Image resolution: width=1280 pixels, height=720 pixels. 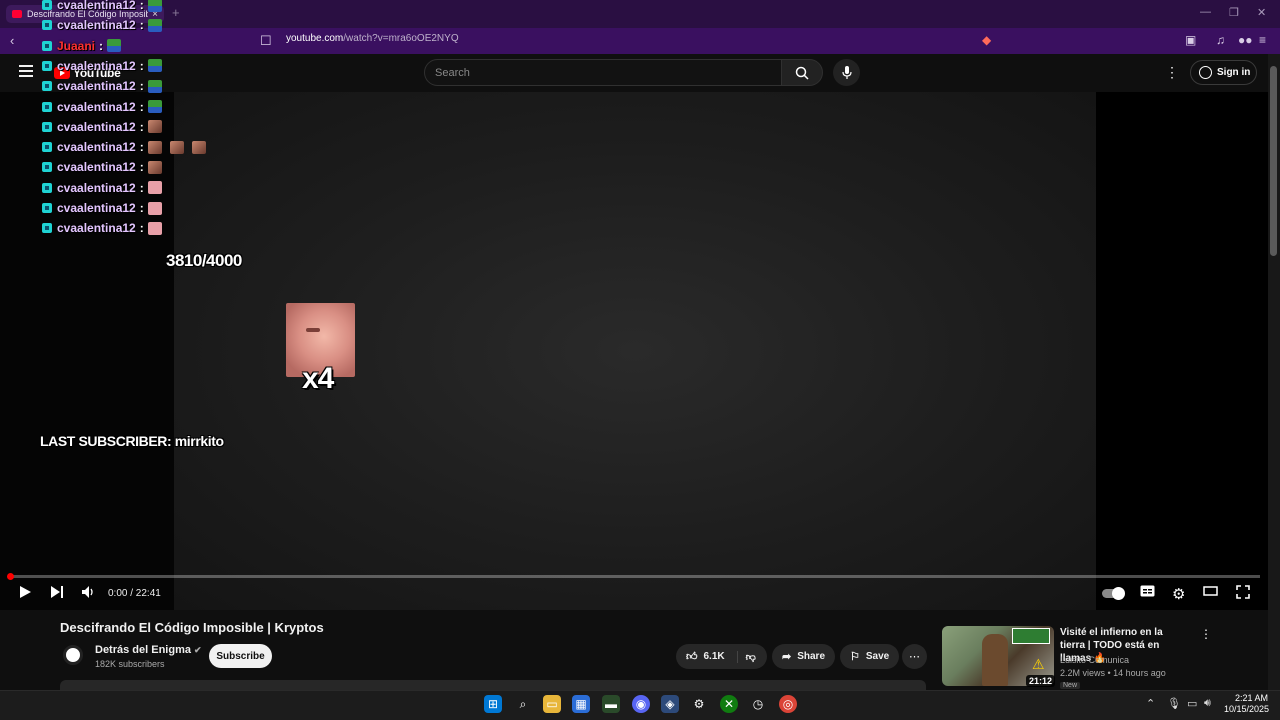 What do you see at coordinates (493, 685) in the screenshot?
I see `description-box` at bounding box center [493, 685].